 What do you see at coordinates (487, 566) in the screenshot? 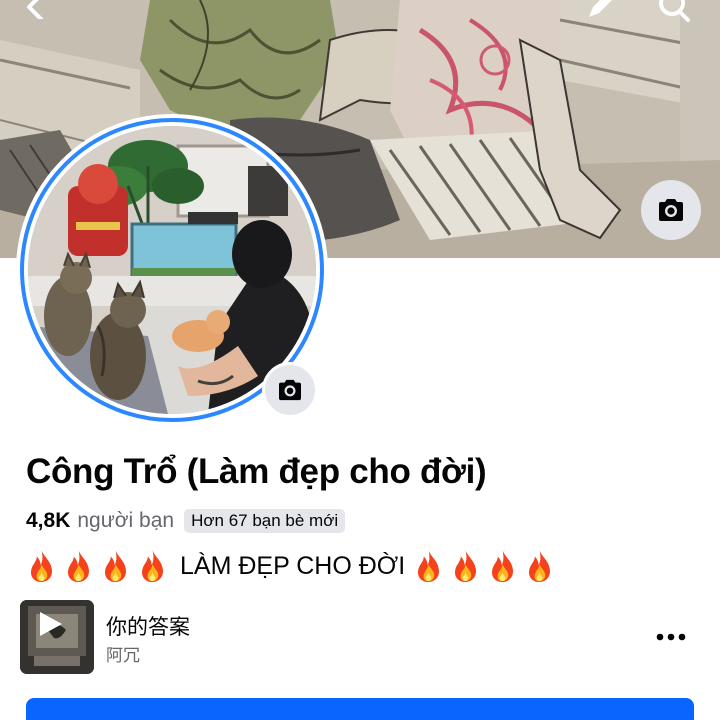
I see `flame-group-right` at bounding box center [487, 566].